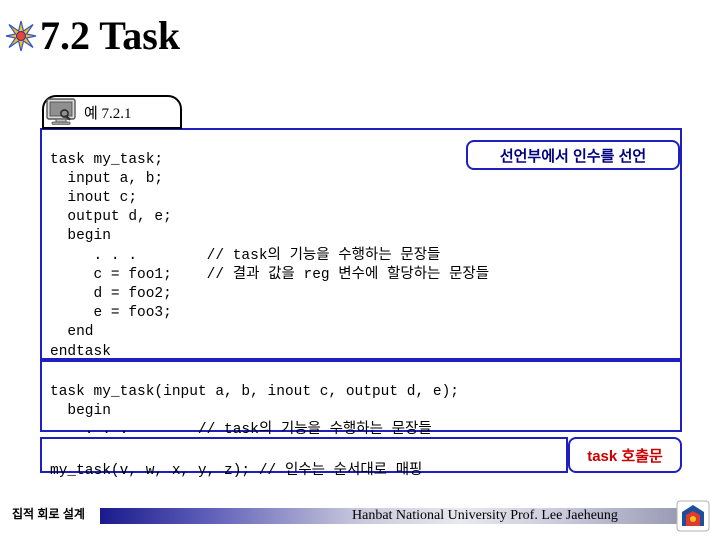 This screenshot has height=540, width=720. I want to click on footer-course-label: 집적 회로 설계, so click(48, 514).